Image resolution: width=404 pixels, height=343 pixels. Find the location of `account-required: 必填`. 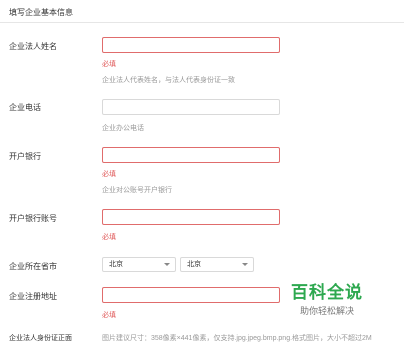

account-required: 必填 is located at coordinates (109, 237).